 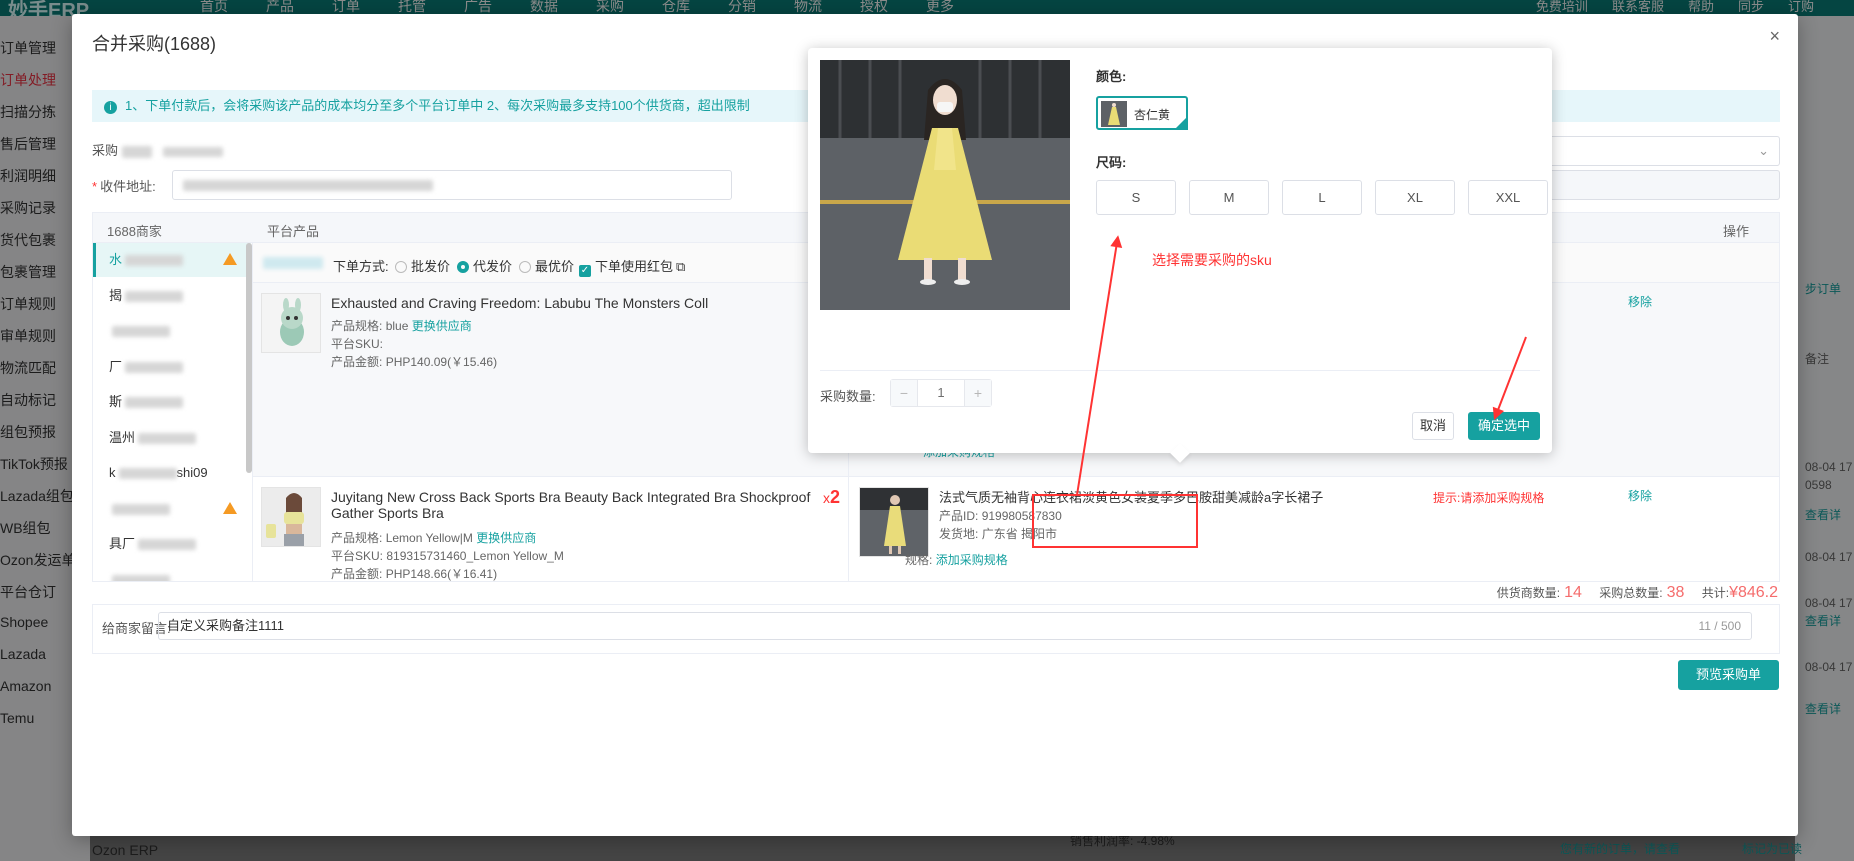 I want to click on merchant-scrollbar, so click(x=249, y=358).